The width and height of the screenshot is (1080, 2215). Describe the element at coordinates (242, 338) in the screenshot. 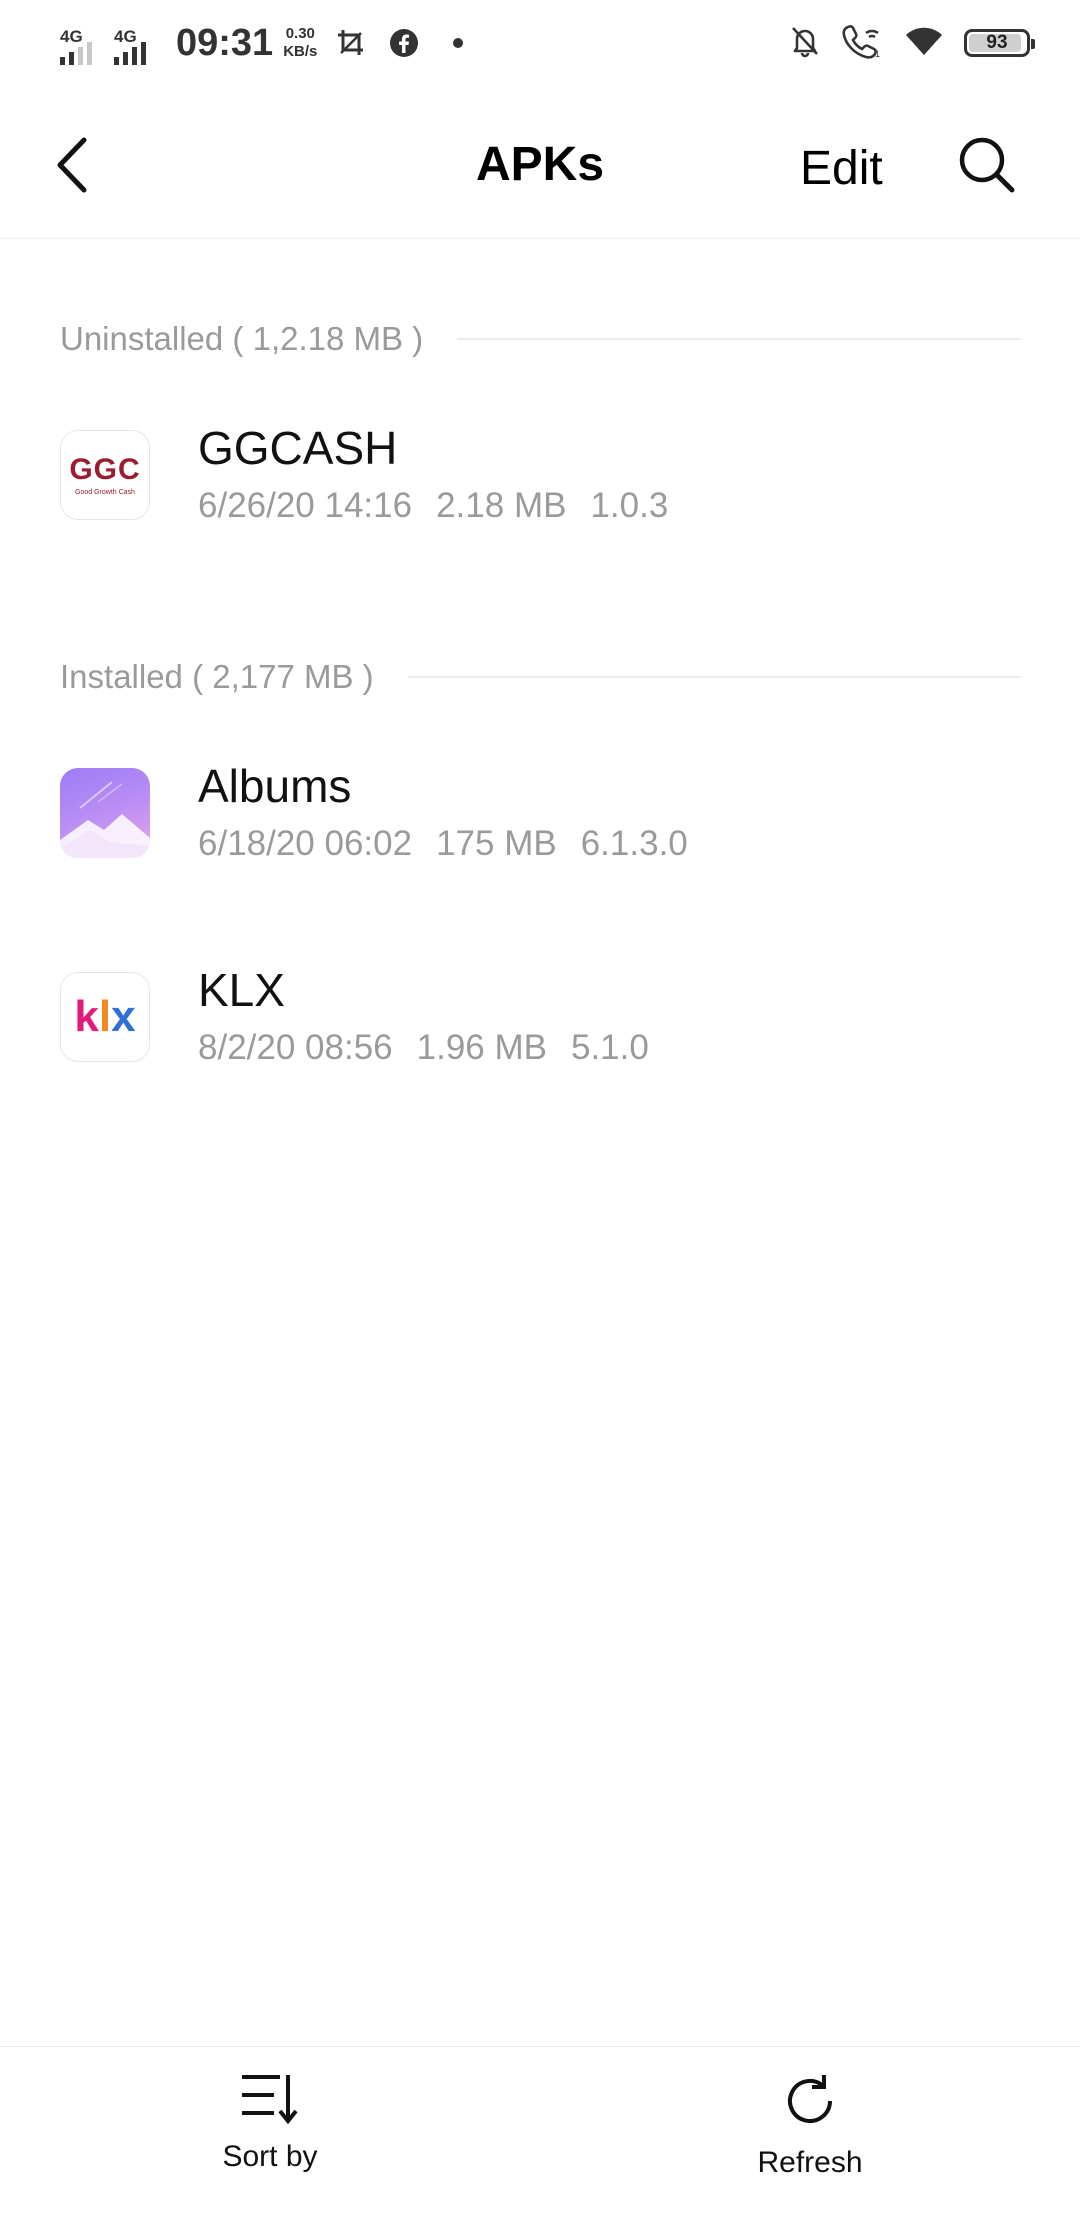

I see `section-label: Uninstalled ( 1,2.18 MB )` at that location.